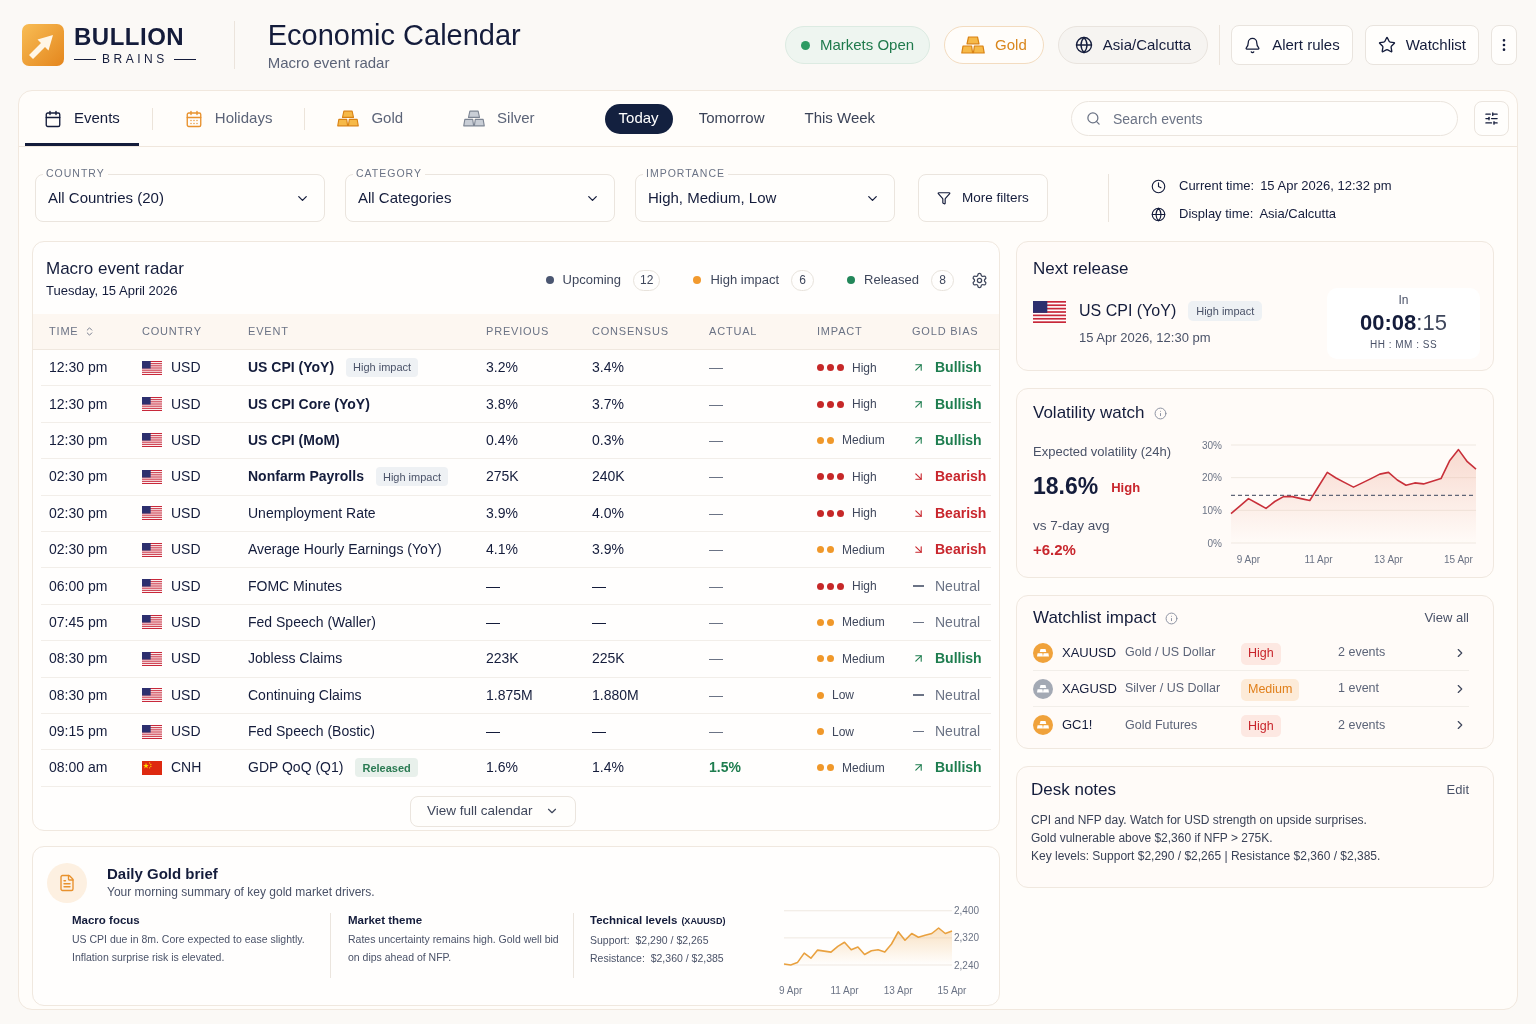 The height and width of the screenshot is (1024, 1536). Describe the element at coordinates (228, 118) in the screenshot. I see `nav-tab: Holidays` at that location.